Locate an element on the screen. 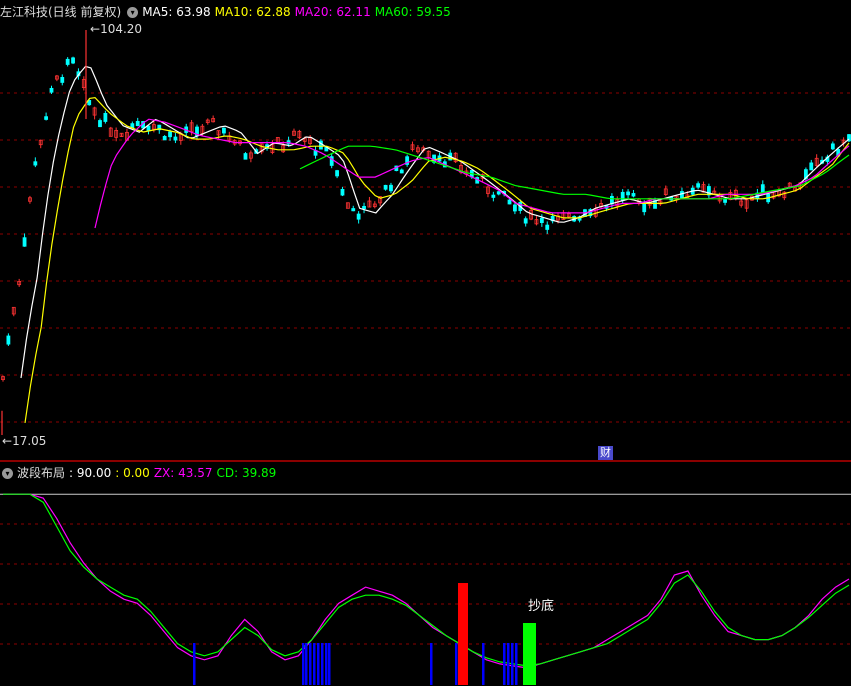  low-price-marker: ←17.05 is located at coordinates (24, 441).